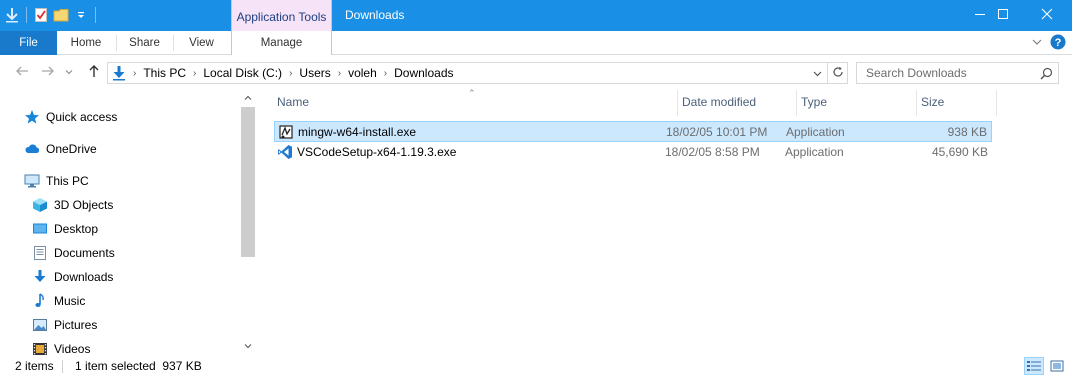 Image resolution: width=1072 pixels, height=378 pixels. I want to click on nav-item-onedrive: OneDrive, so click(60, 149).